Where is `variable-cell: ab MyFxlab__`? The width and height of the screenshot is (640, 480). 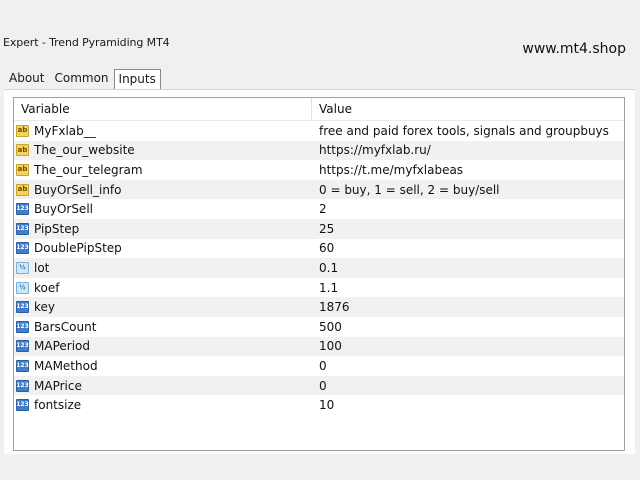
variable-cell: ab MyFxlab__ is located at coordinates (163, 131).